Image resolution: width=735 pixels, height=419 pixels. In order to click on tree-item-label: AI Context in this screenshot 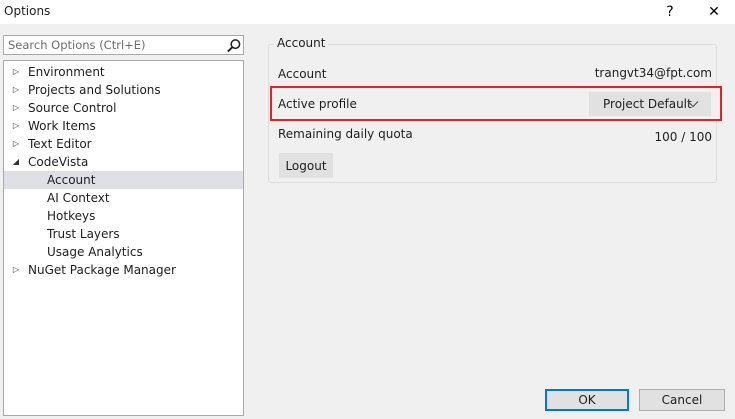, I will do `click(78, 198)`.